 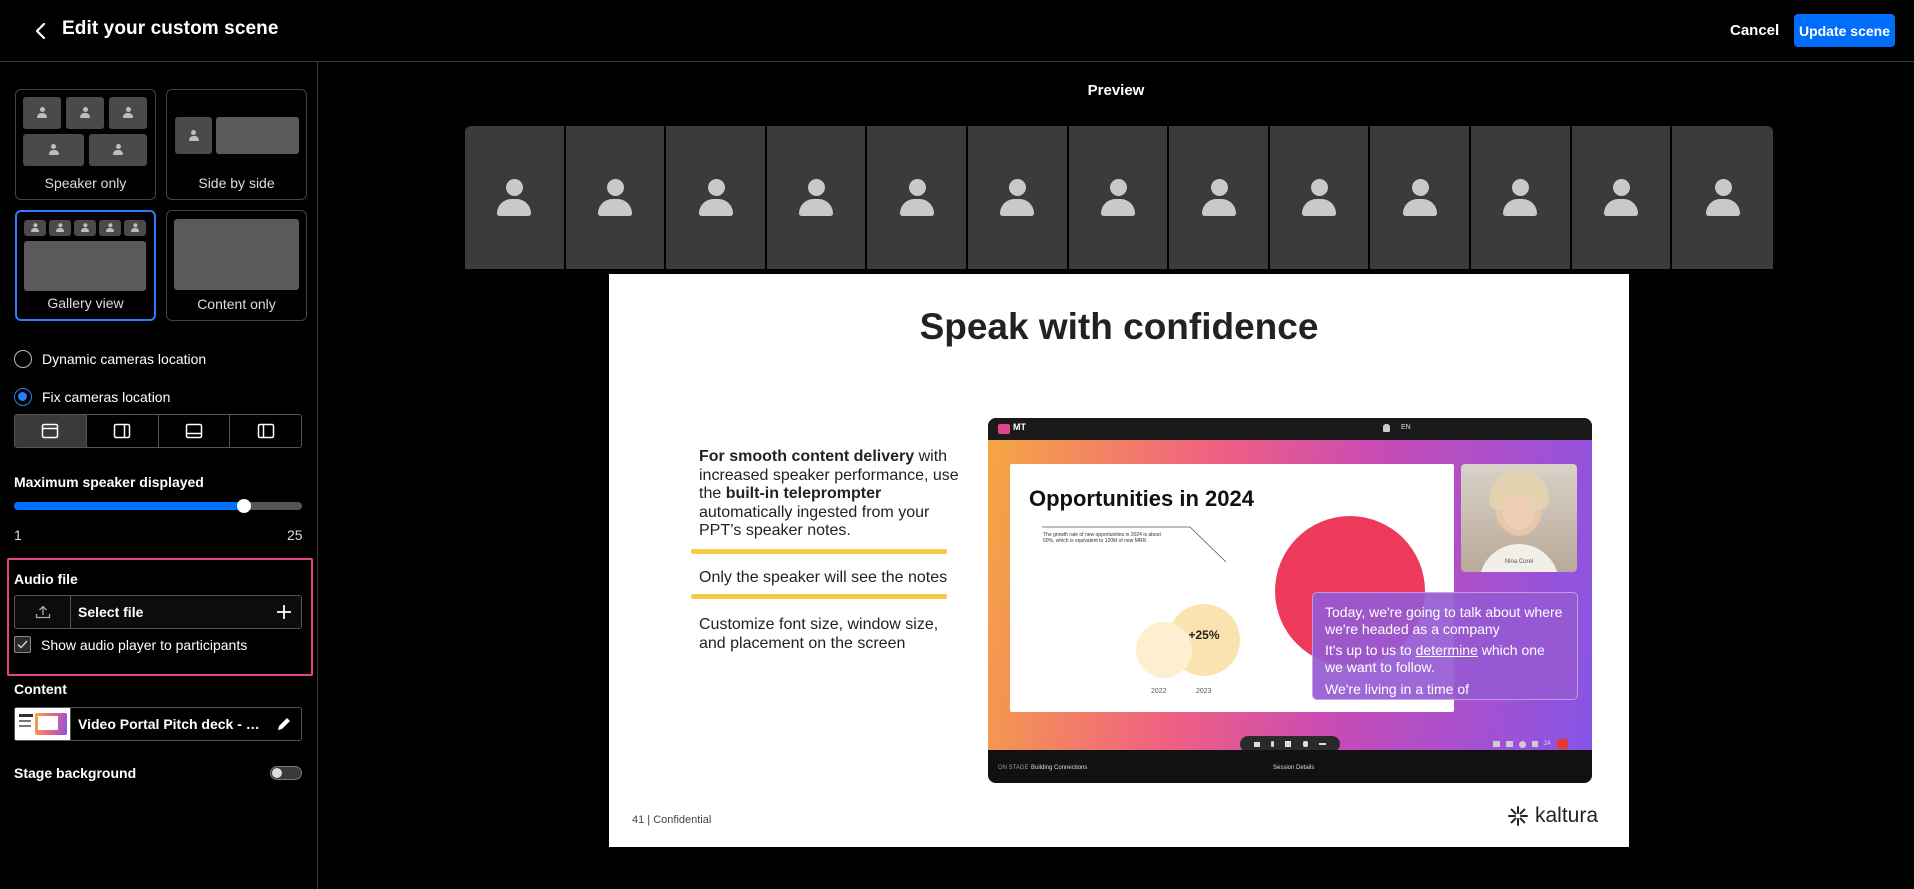 I want to click on chevron-left-icon, so click(x=40, y=31).